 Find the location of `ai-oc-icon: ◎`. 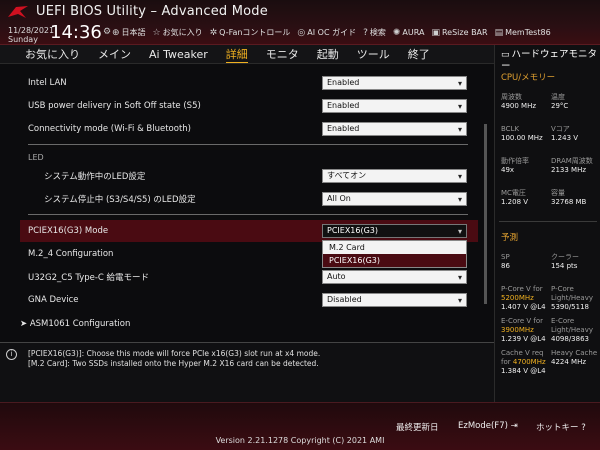

ai-oc-icon: ◎ is located at coordinates (301, 32).